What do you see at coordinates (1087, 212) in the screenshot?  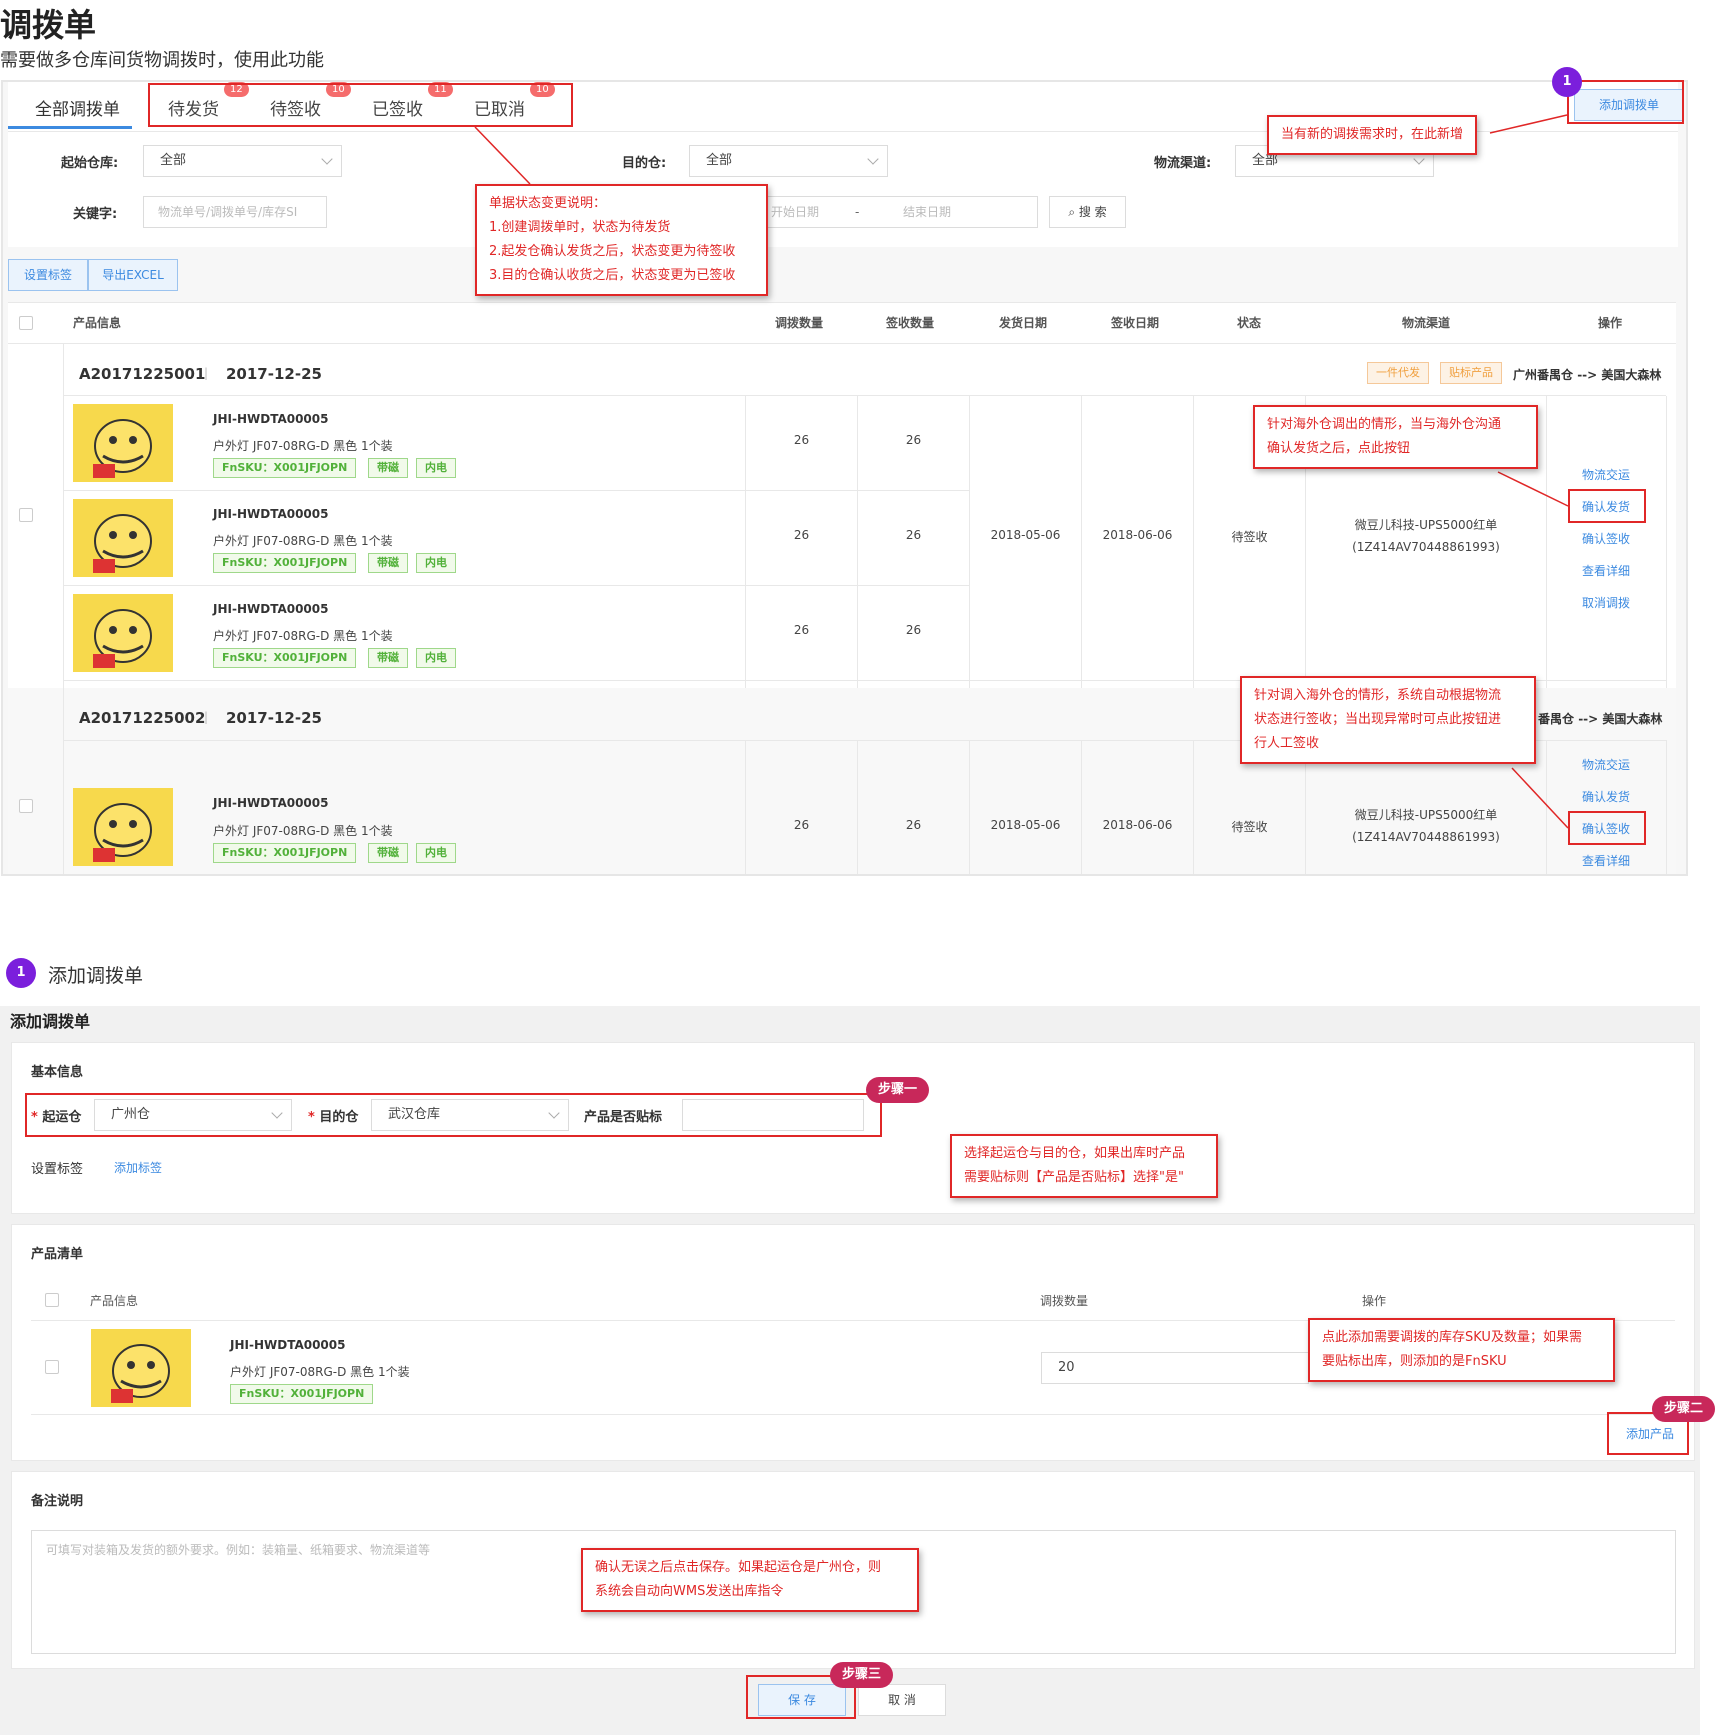 I see `search-button: ⌕ 搜 索` at bounding box center [1087, 212].